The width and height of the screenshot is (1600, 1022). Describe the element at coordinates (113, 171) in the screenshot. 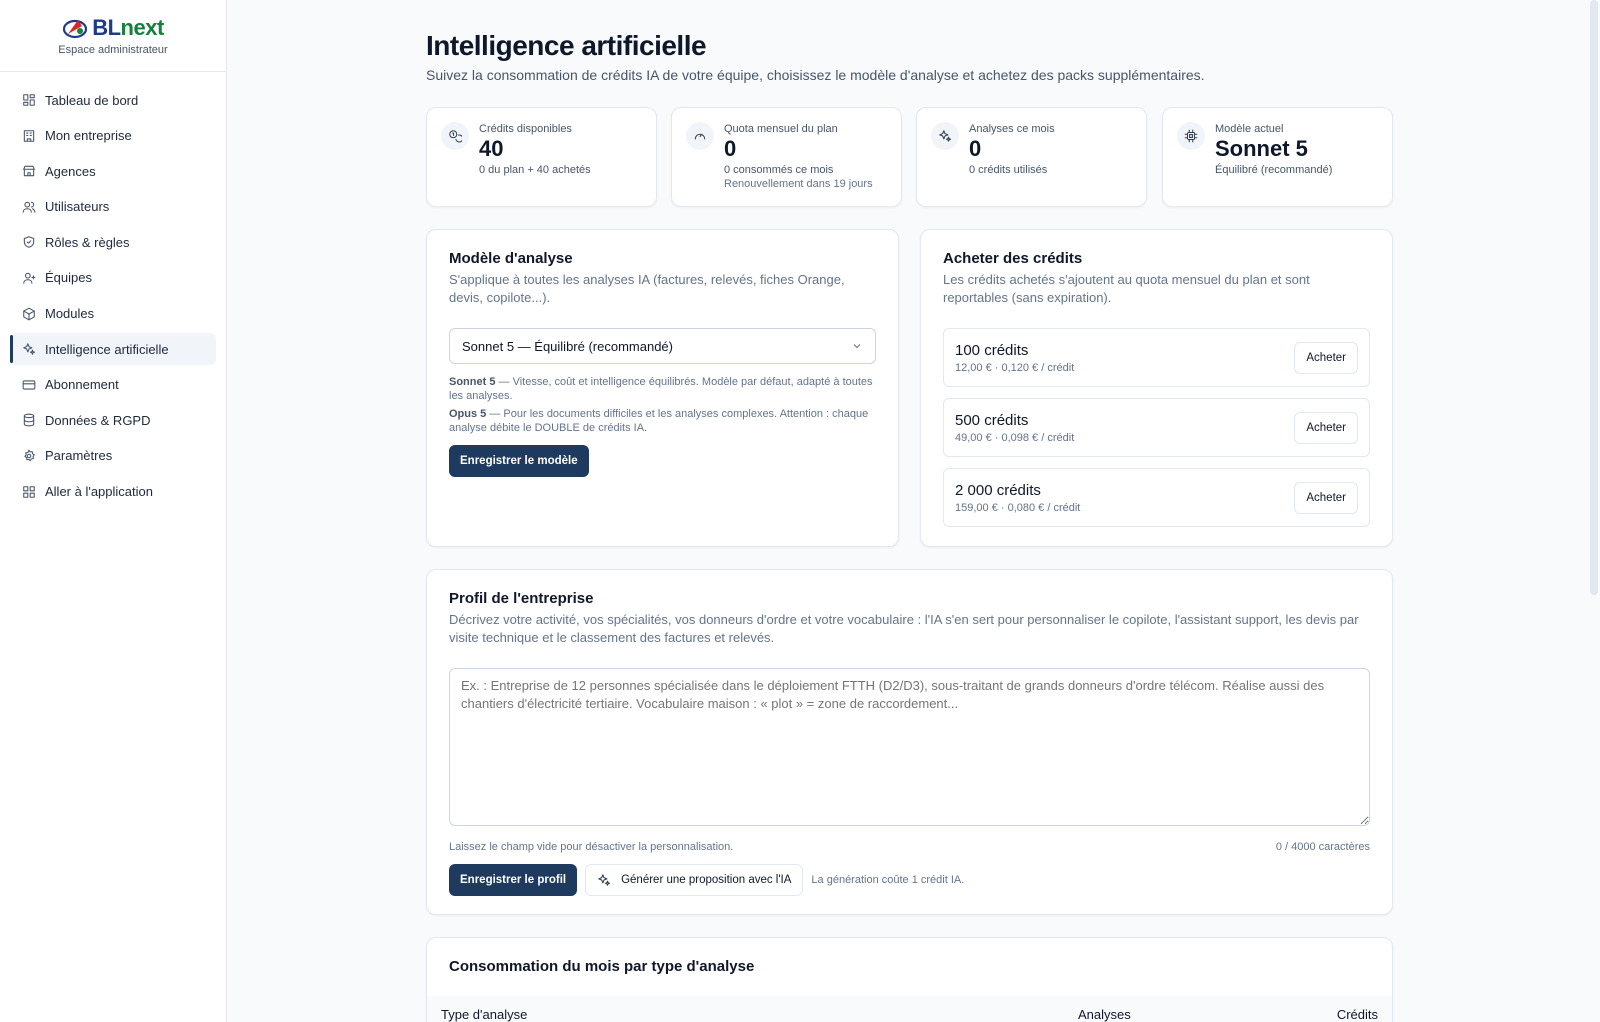

I see `sidebar-item-agencies: Agences` at that location.